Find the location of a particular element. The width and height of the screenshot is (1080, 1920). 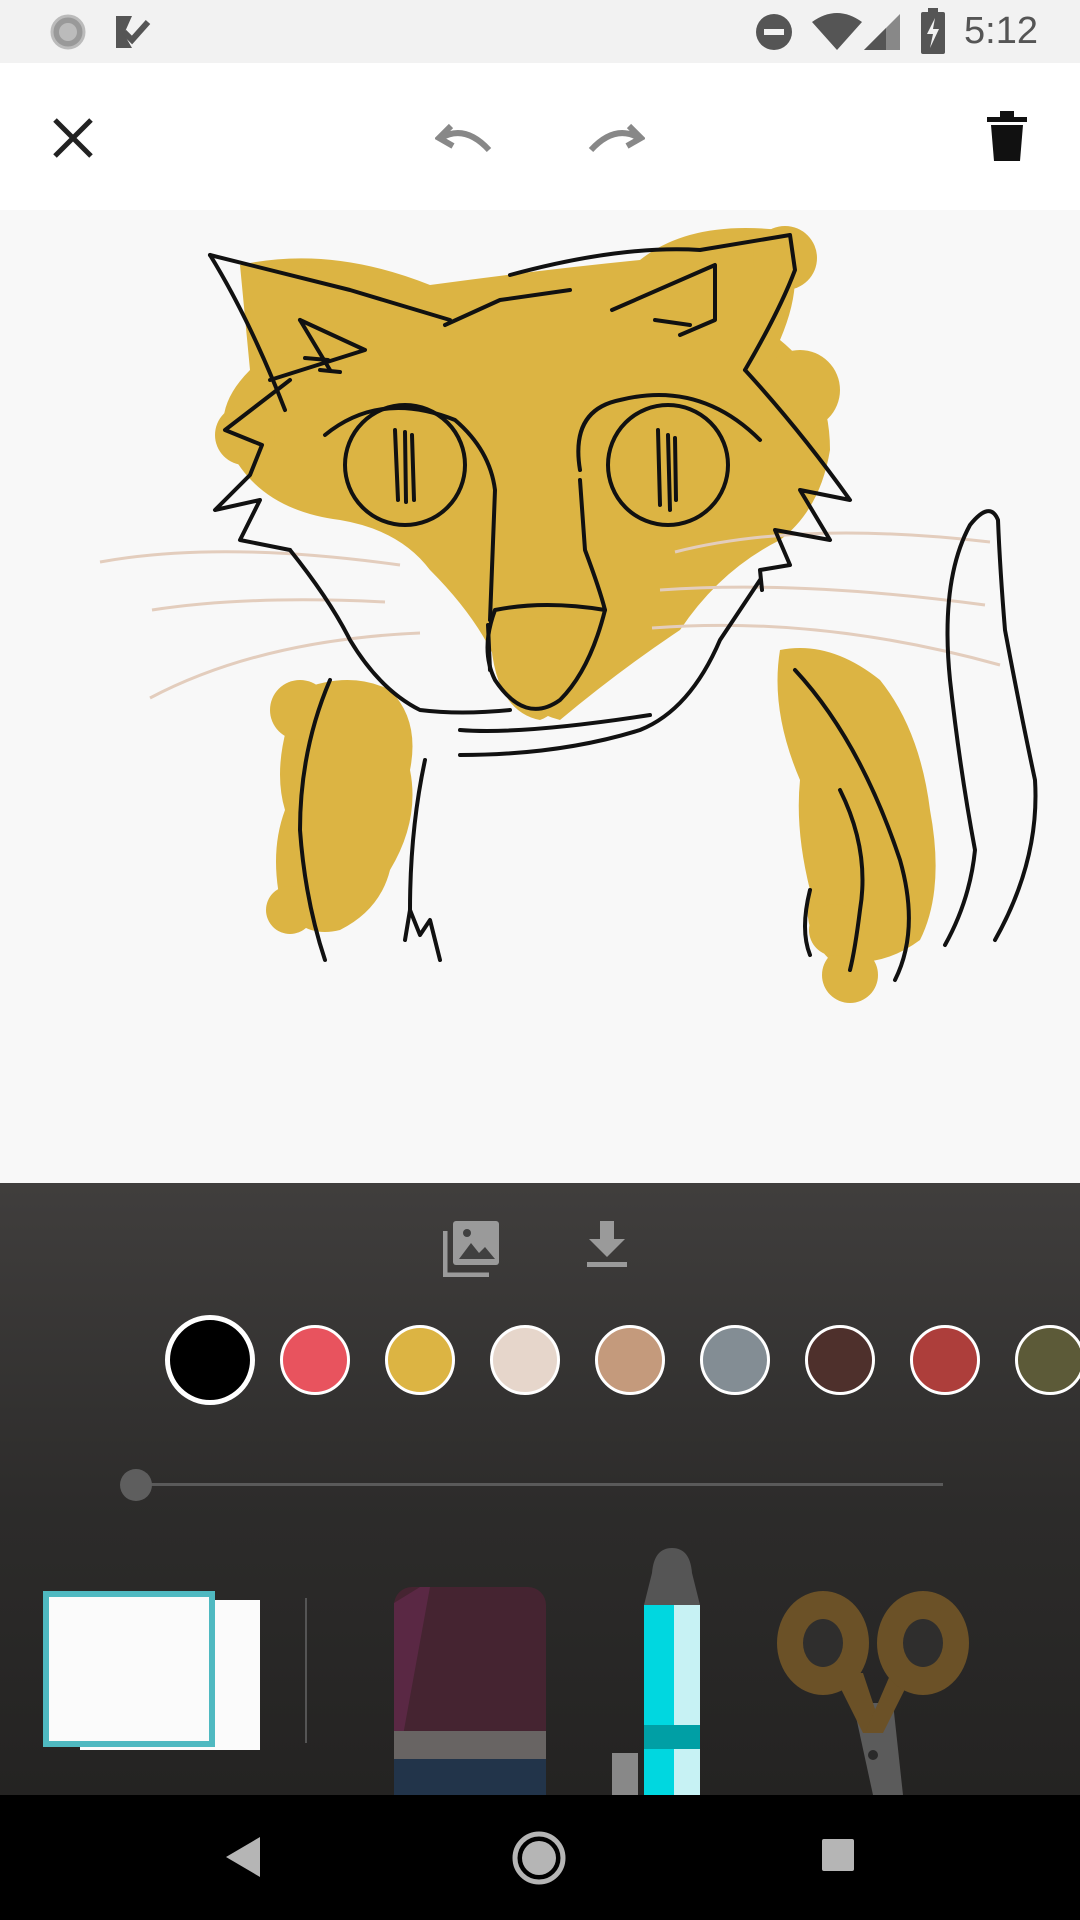

color-swatch-cream is located at coordinates (525, 1360).